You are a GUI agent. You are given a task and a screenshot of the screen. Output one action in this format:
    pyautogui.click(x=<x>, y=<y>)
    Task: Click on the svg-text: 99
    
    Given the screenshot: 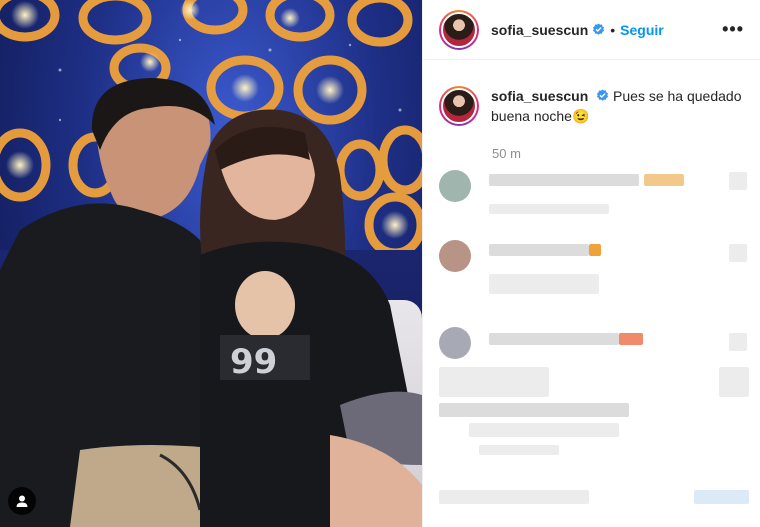 What is the action you would take?
    pyautogui.click(x=253, y=362)
    